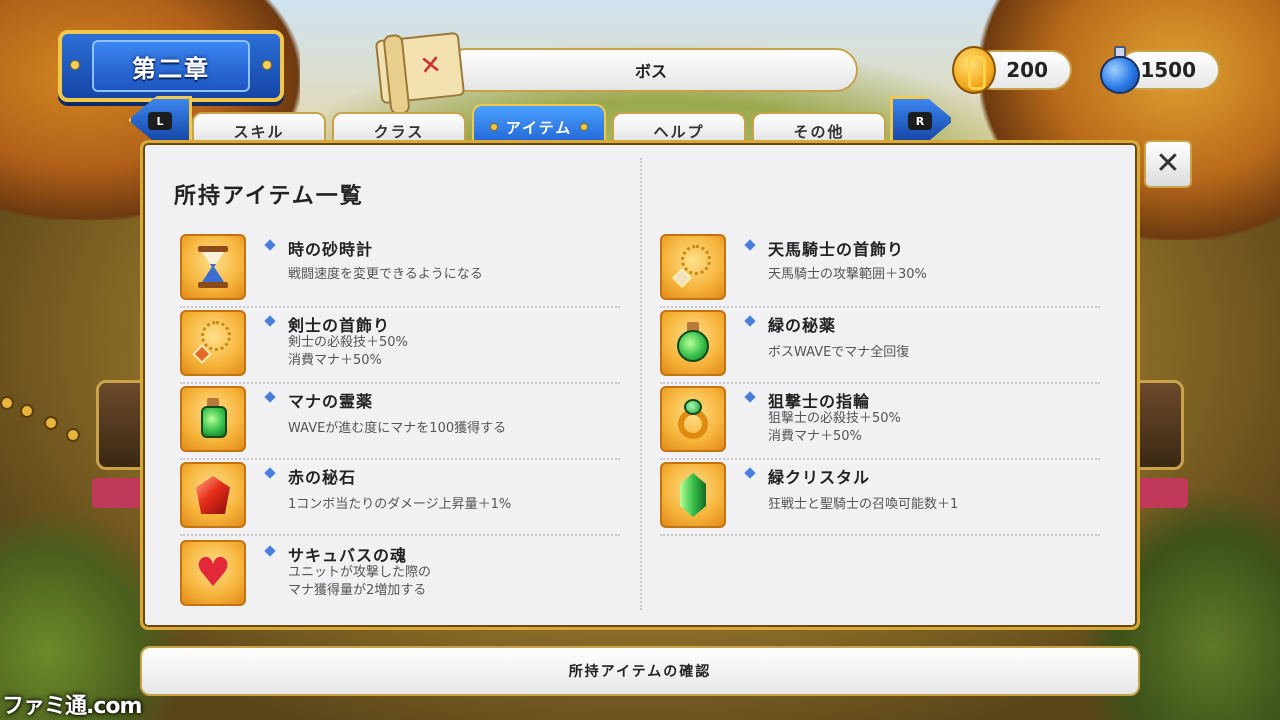  I want to click on item-description: 1コンボ当たりのダメージ上昇量＋1%, so click(400, 504).